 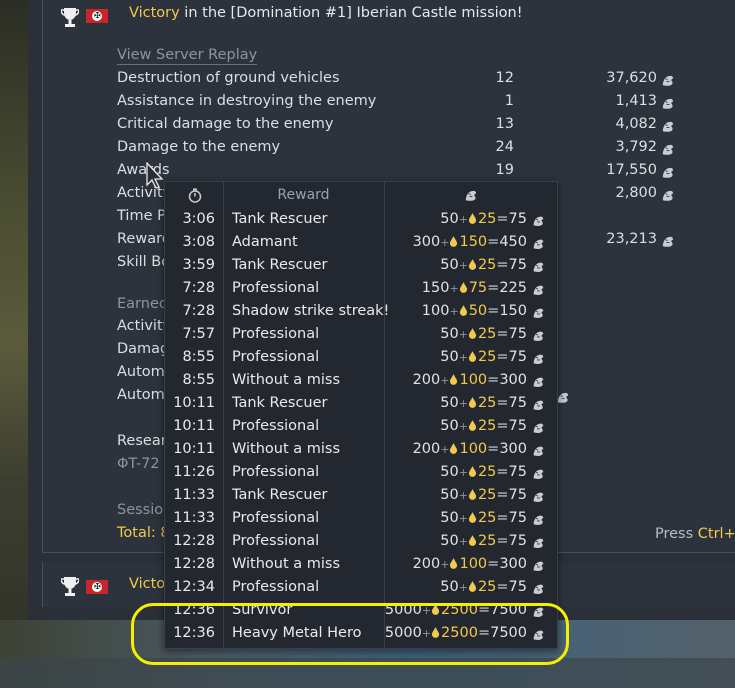 What do you see at coordinates (361, 473) in the screenshot?
I see `award-row: 11:26 Professional 50+ 25=75` at bounding box center [361, 473].